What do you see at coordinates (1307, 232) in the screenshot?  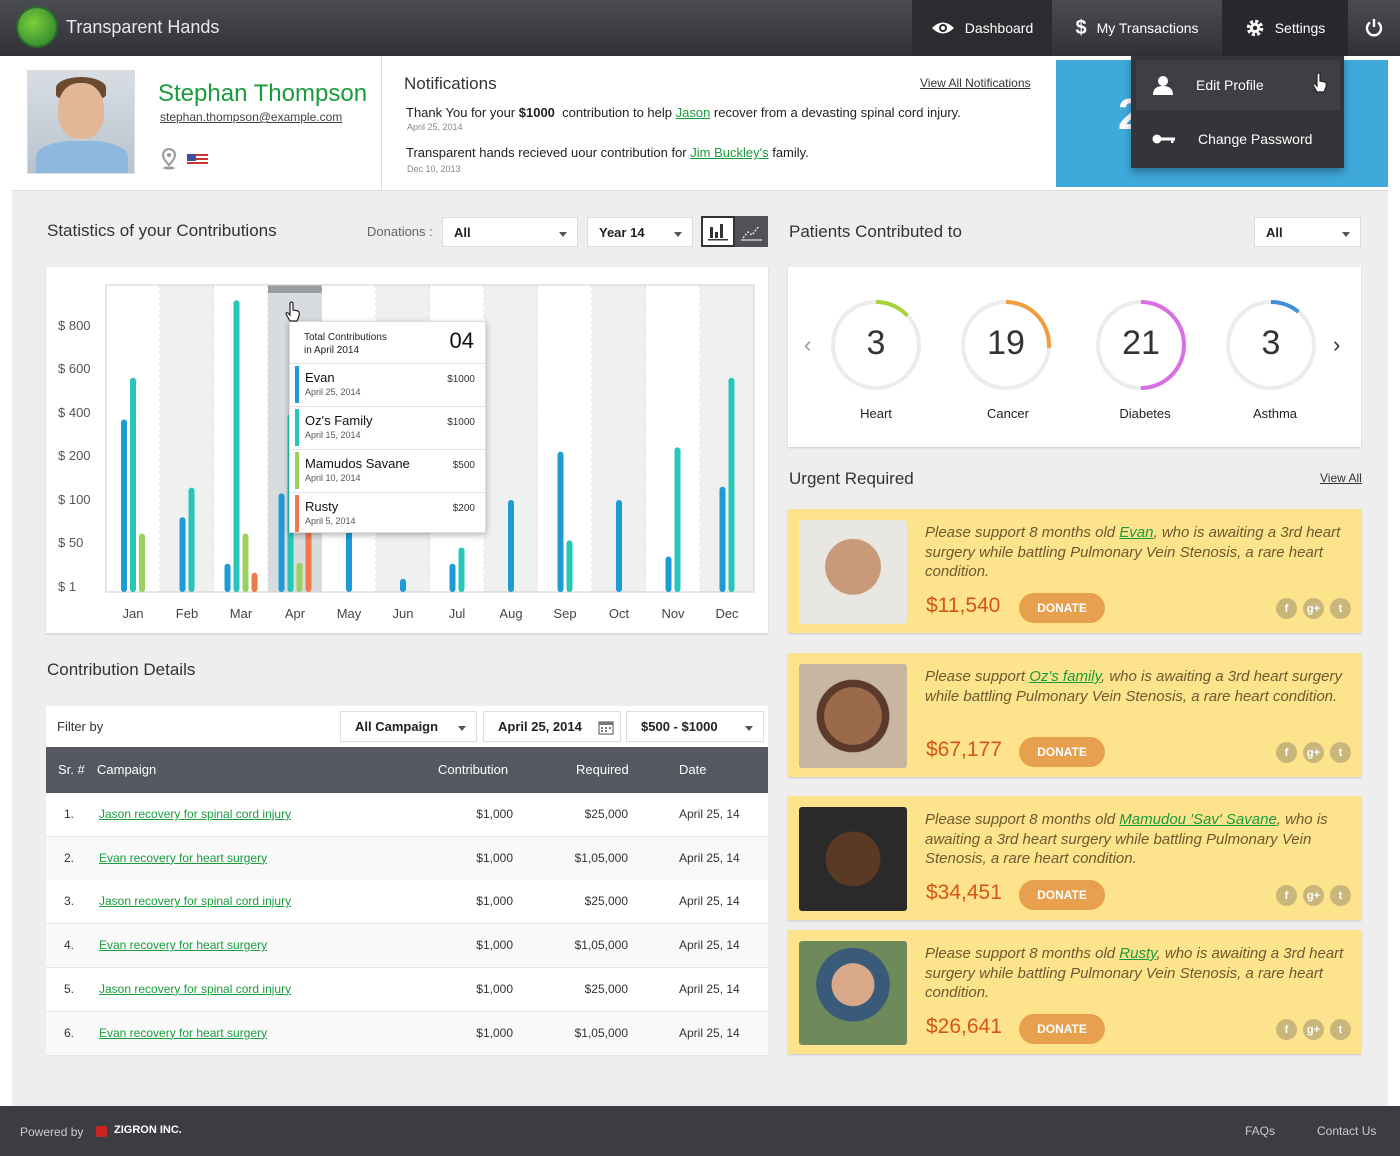 I see `patients-filter-select: All` at bounding box center [1307, 232].